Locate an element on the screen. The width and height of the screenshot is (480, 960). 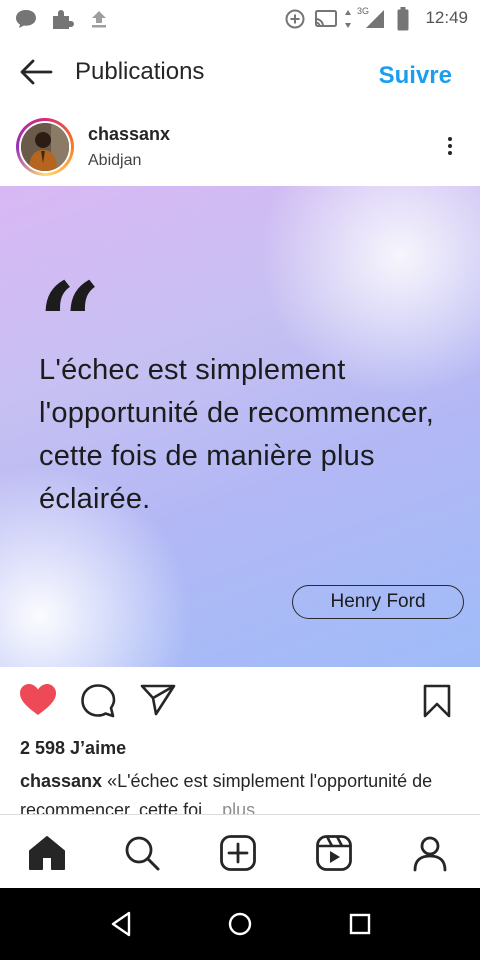
chat-notification-icon is located at coordinates (26, 19).